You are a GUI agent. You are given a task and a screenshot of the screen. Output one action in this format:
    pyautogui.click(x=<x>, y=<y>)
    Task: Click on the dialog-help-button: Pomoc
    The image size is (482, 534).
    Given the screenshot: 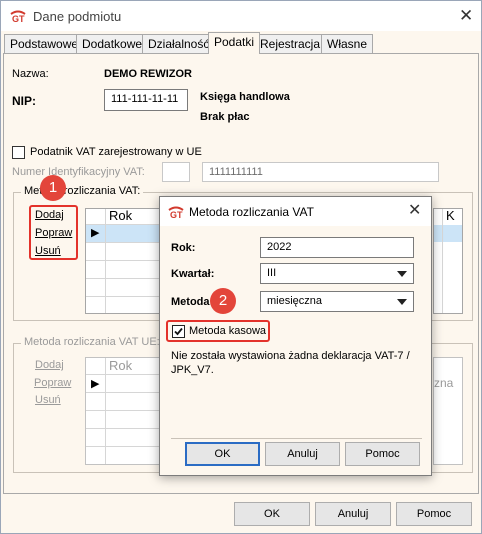 What is the action you would take?
    pyautogui.click(x=382, y=454)
    